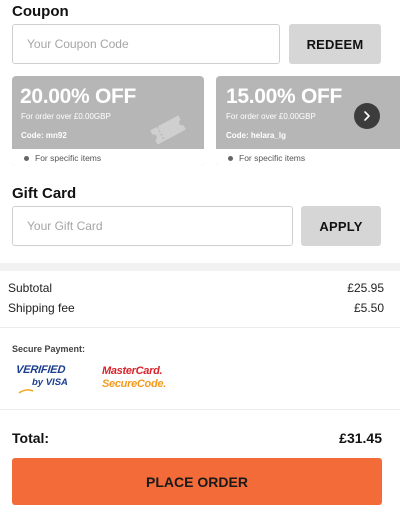 The image size is (400, 514). I want to click on carousel-next-button, so click(367, 116).